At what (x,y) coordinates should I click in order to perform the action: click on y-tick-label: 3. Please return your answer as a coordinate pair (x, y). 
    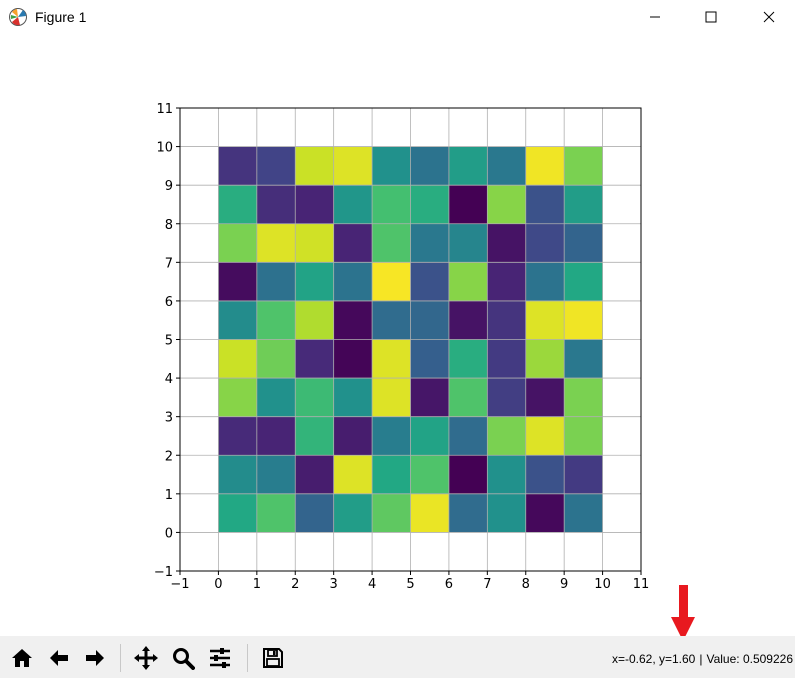
    Looking at the image, I should click on (169, 418).